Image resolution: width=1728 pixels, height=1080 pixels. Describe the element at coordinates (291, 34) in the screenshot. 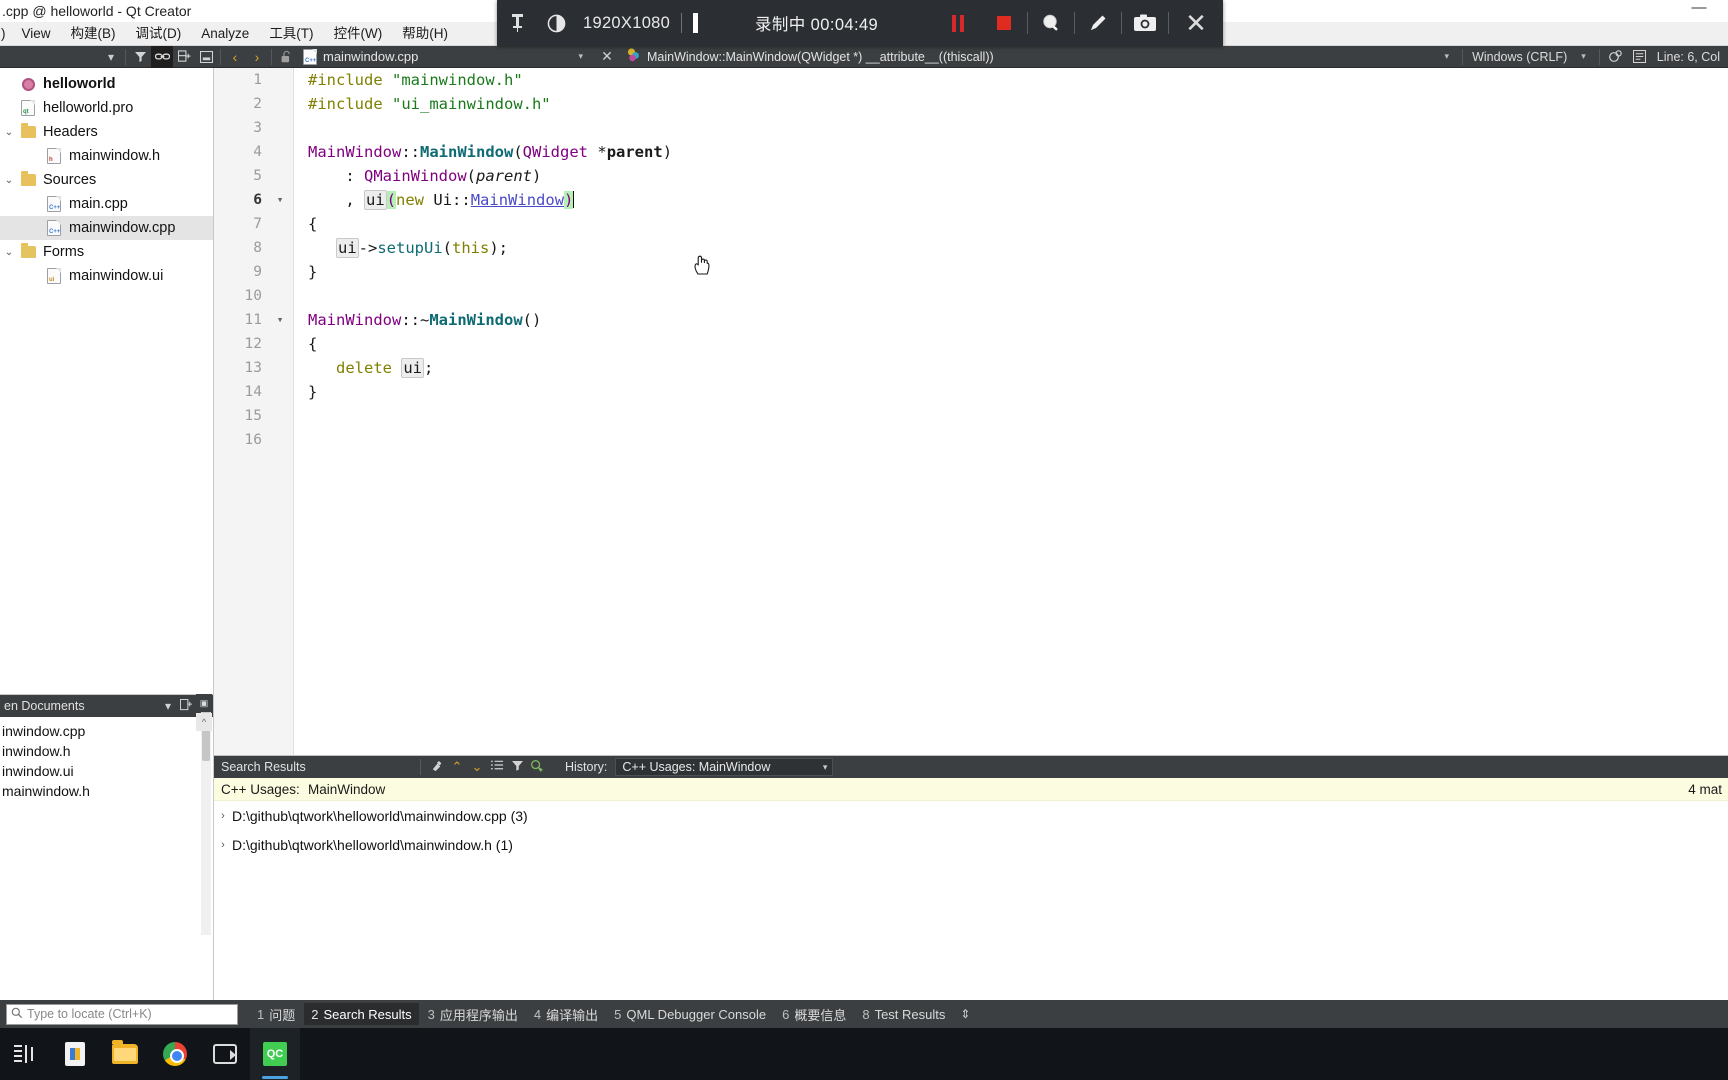

I see `menu-item-tools: 工具(T)` at that location.